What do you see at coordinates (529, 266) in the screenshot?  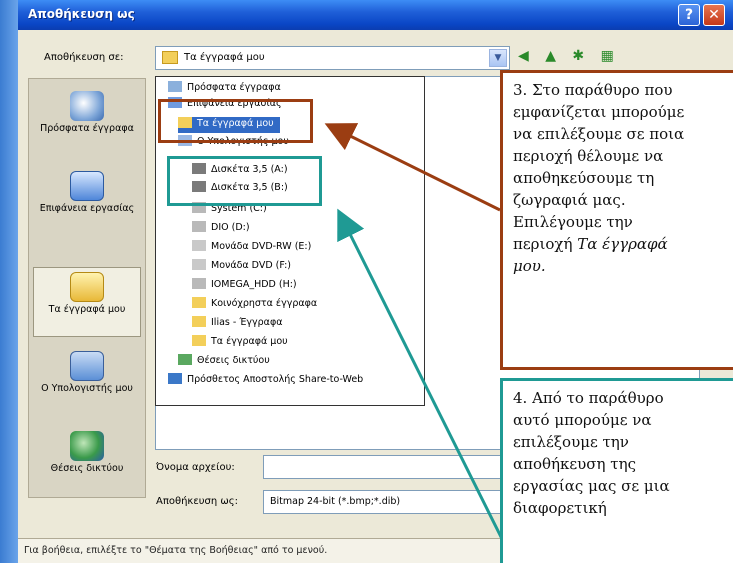 I see `callout-line: μου.` at bounding box center [529, 266].